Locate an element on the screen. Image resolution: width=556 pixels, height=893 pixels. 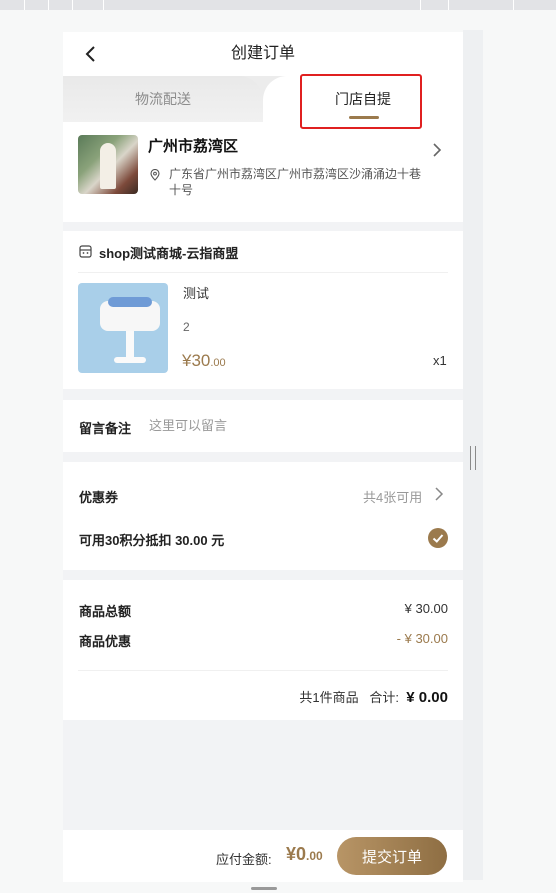
store-address: 广东省广州市荔湾区广州市荔湾区沙涌涌边十巷十号 is located at coordinates (295, 182).